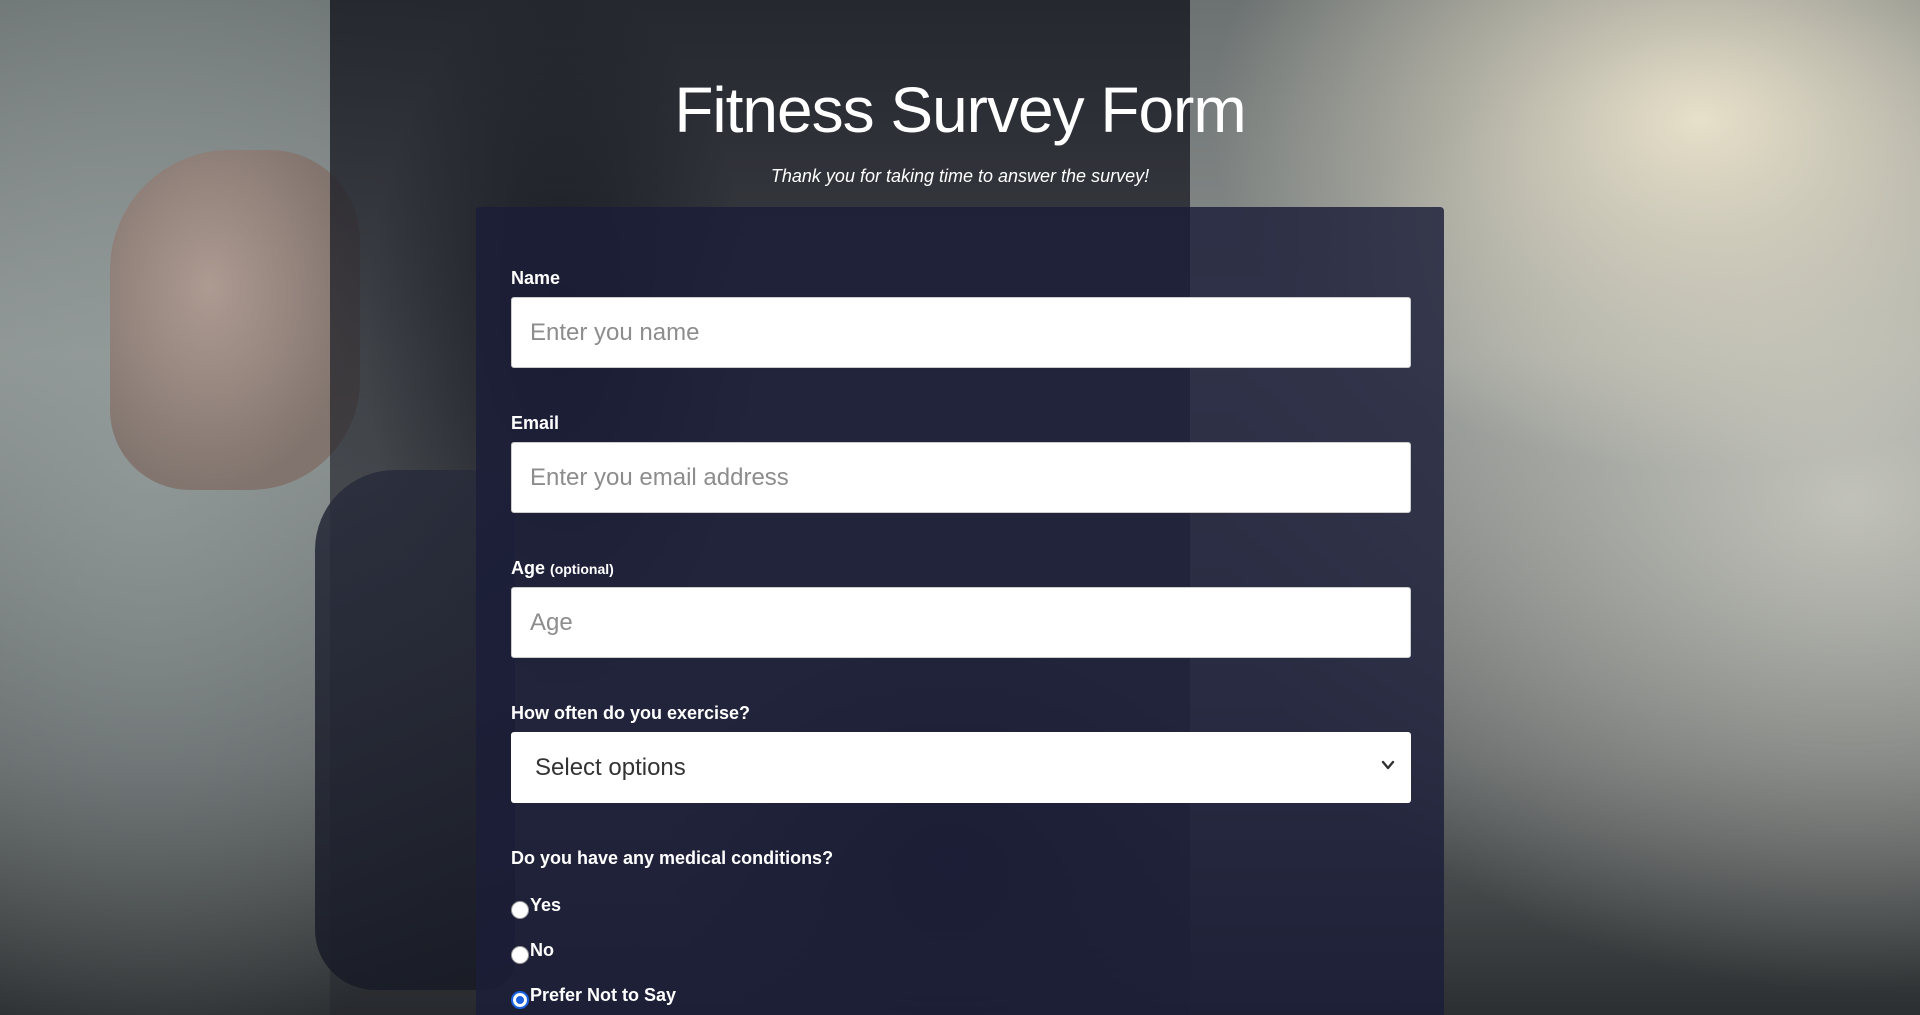 The width and height of the screenshot is (1920, 1015). I want to click on exercise-dropdown-value: Select options, so click(610, 767).